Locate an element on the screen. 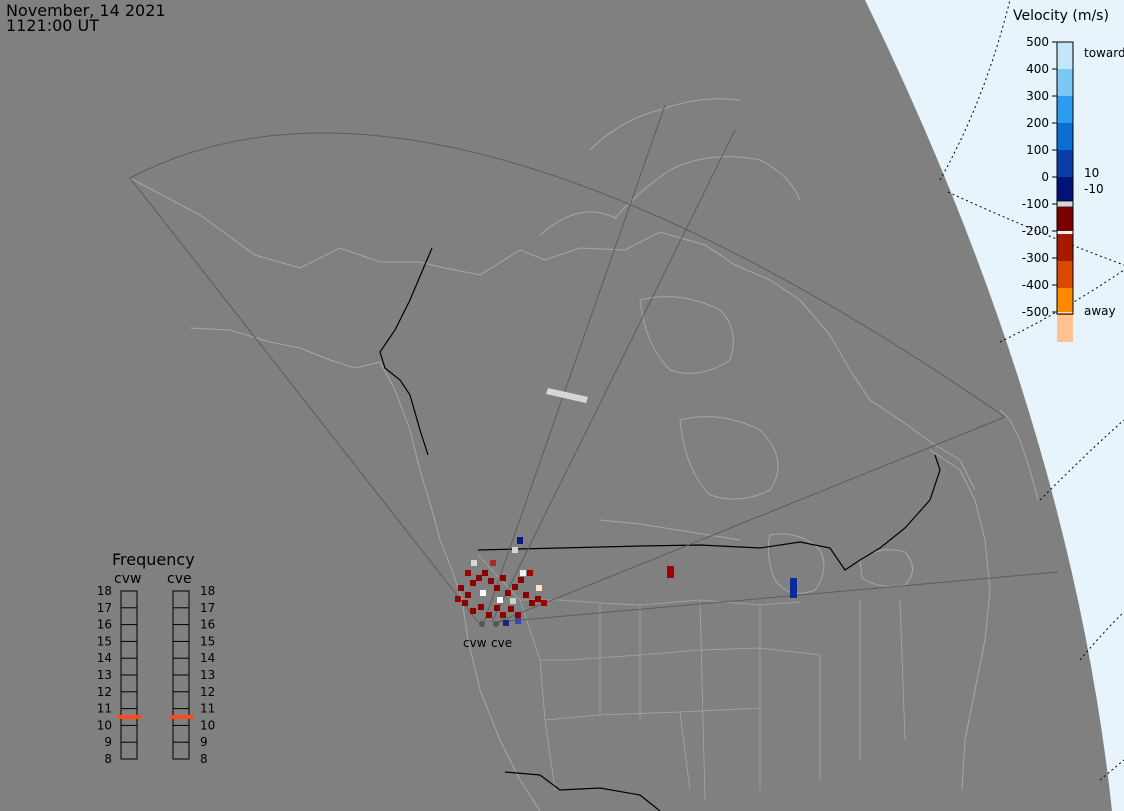 This screenshot has height=811, width=1124. frequency-tick-left: 8 is located at coordinates (108, 759).